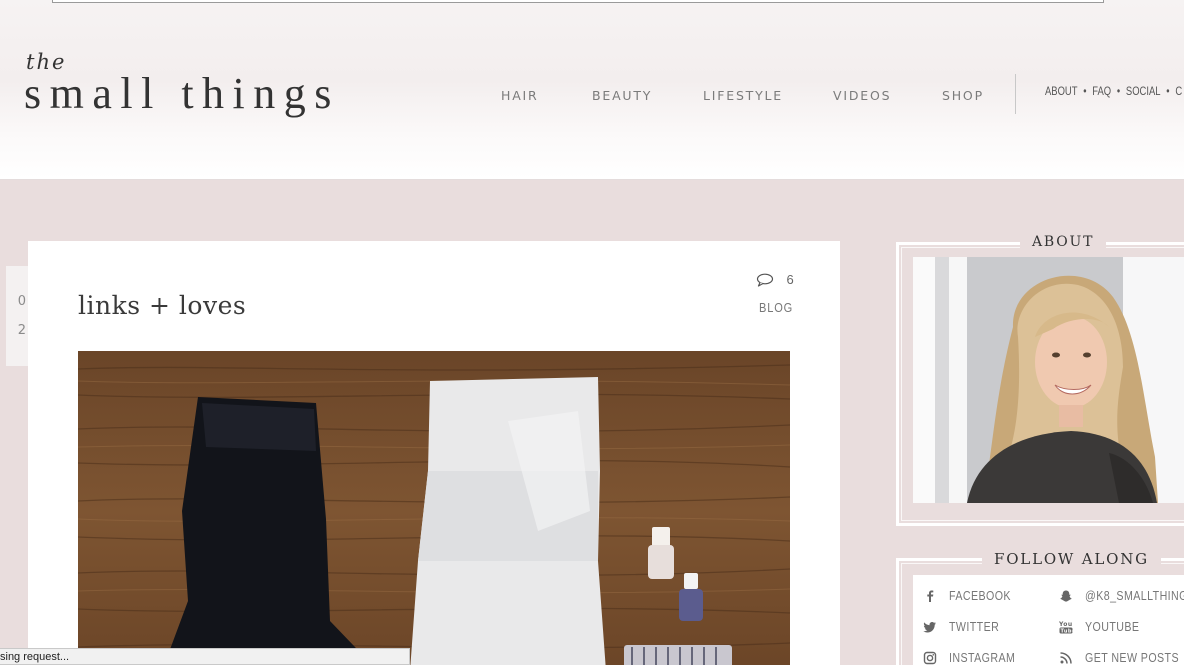 This screenshot has height=665, width=1184. Describe the element at coordinates (776, 307) in the screenshot. I see `post-category: BLOG` at that location.